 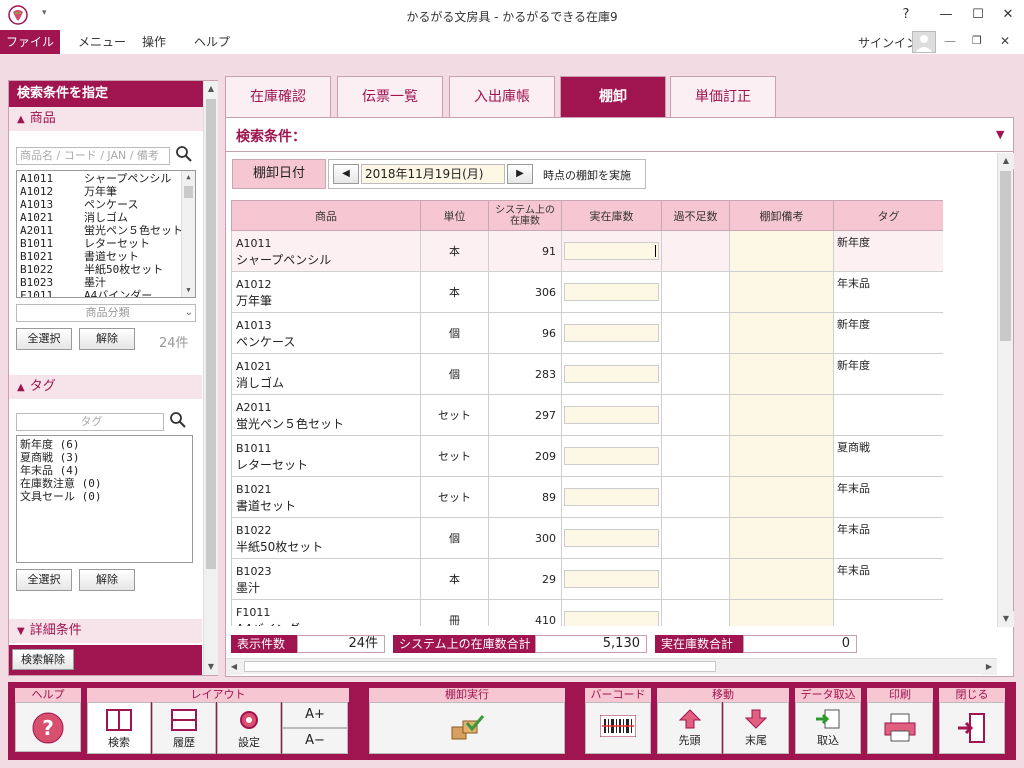 What do you see at coordinates (188, 234) in the screenshot?
I see `product-list-scrollbar: ▲ ▼` at bounding box center [188, 234].